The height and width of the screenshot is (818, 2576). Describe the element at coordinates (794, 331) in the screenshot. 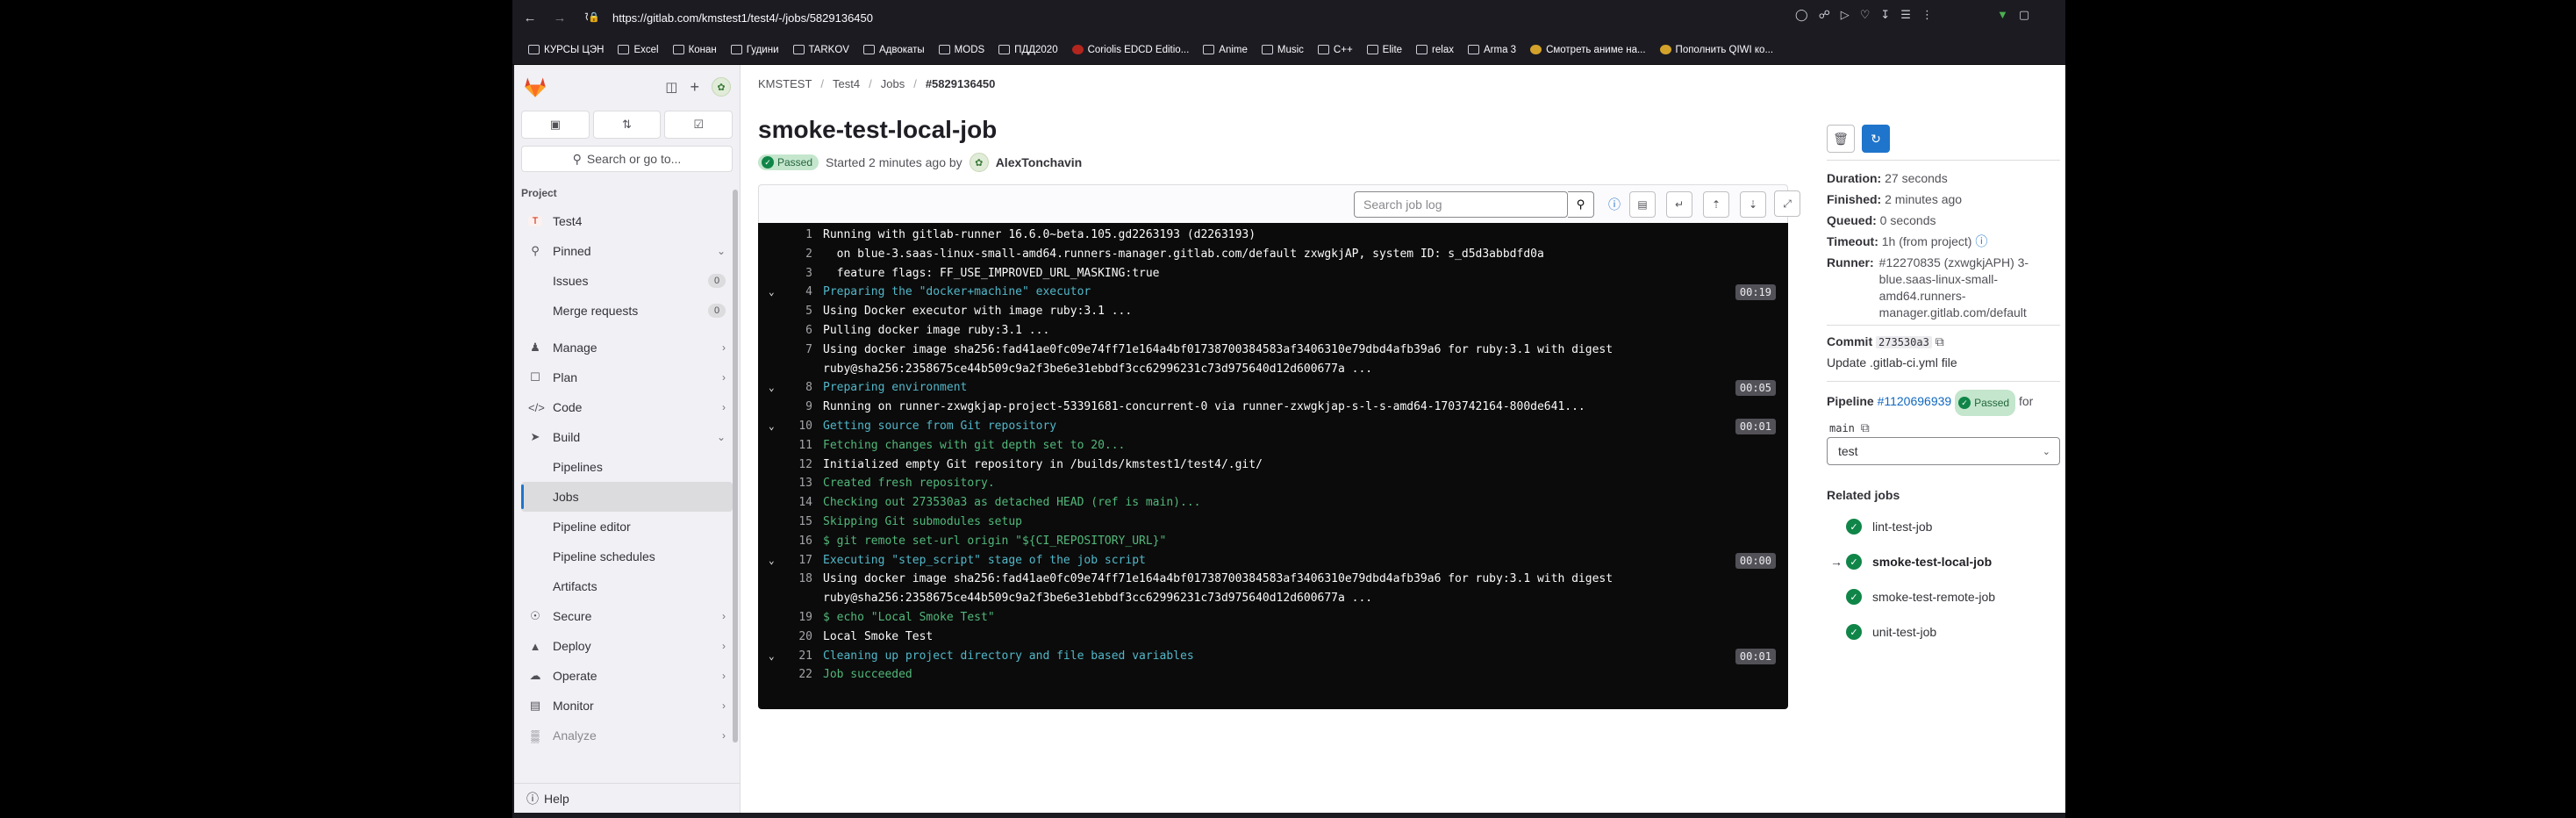

I see `line-number: 6` at that location.